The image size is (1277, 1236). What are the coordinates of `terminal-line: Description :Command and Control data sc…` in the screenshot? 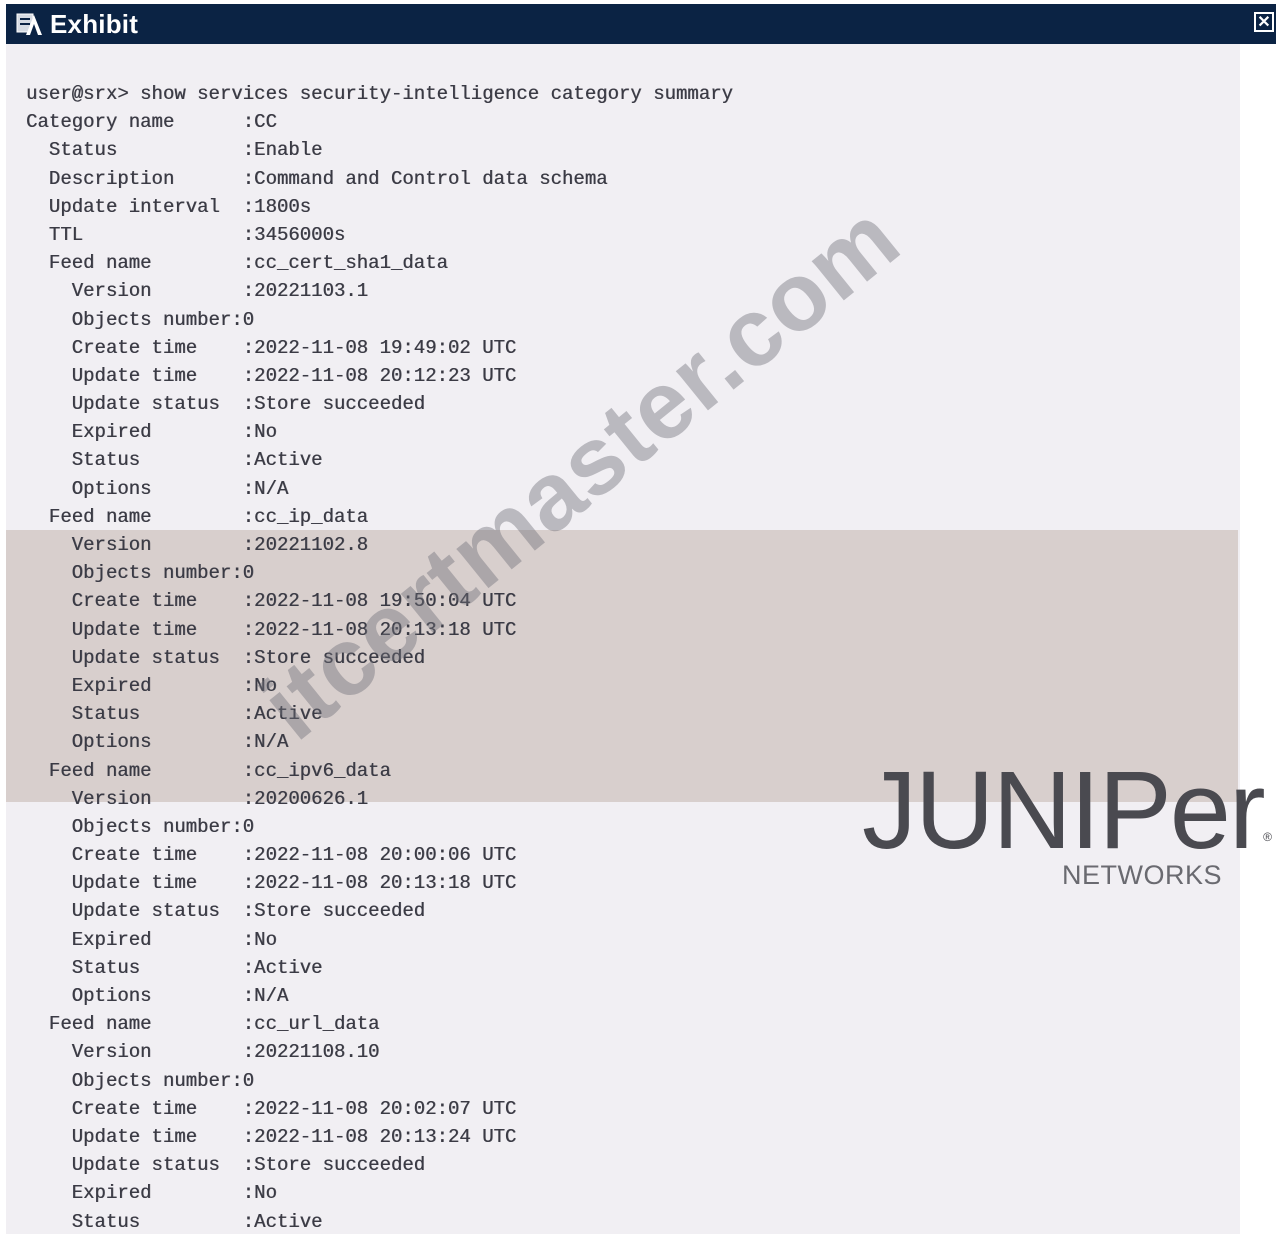 It's located at (317, 178).